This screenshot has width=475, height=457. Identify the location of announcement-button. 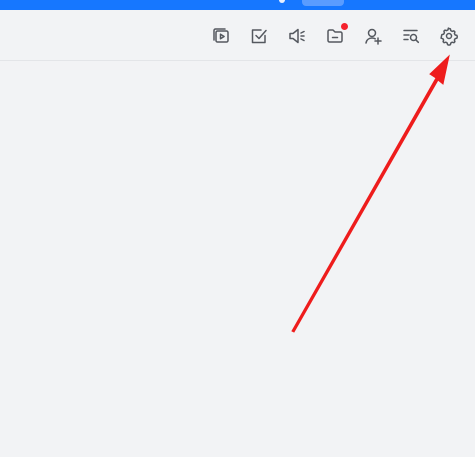
(297, 36).